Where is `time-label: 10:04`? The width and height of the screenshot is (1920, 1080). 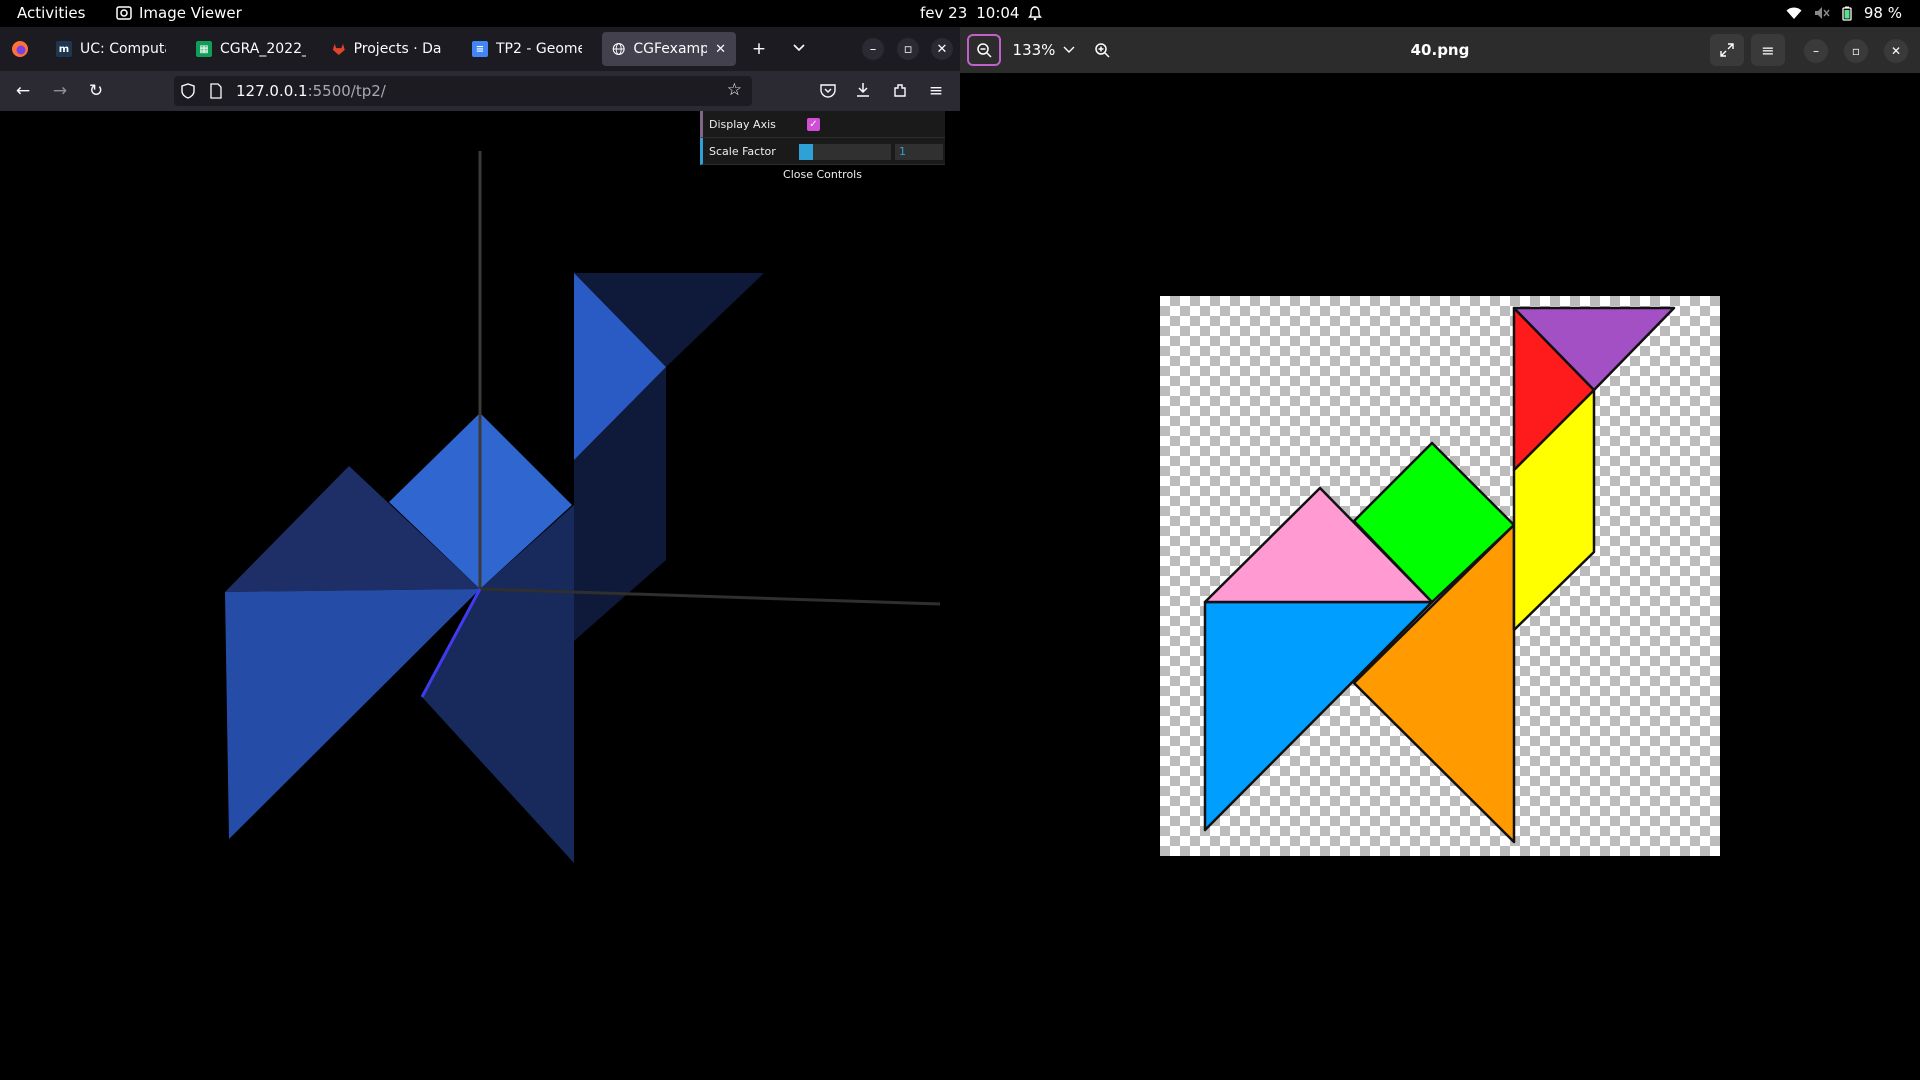
time-label: 10:04 is located at coordinates (998, 13).